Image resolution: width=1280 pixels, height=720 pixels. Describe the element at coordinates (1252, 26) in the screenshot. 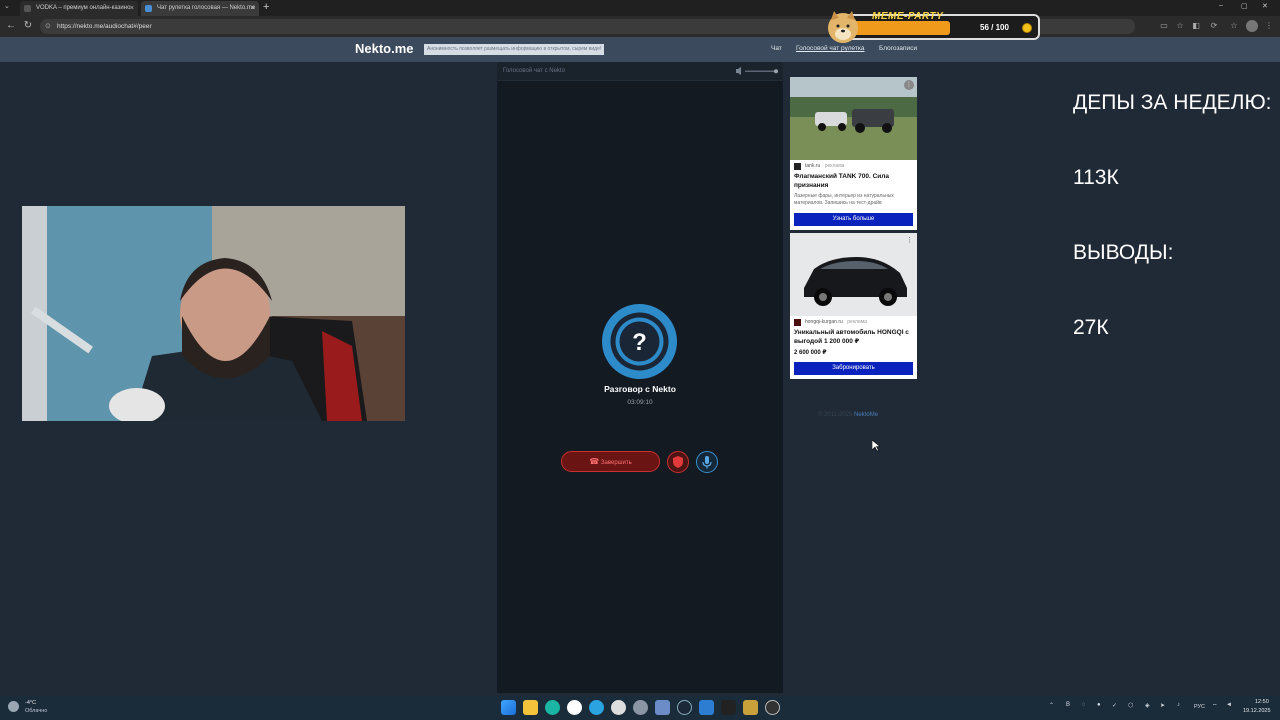

I see `profile-avatar` at that location.